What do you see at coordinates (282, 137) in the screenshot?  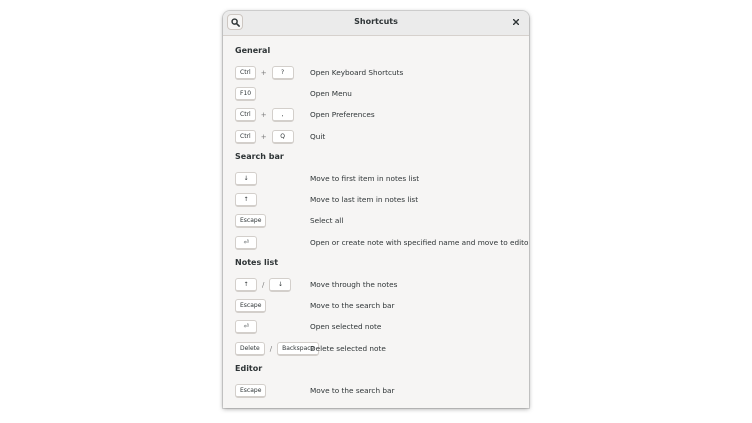 I see `keycap: Q` at bounding box center [282, 137].